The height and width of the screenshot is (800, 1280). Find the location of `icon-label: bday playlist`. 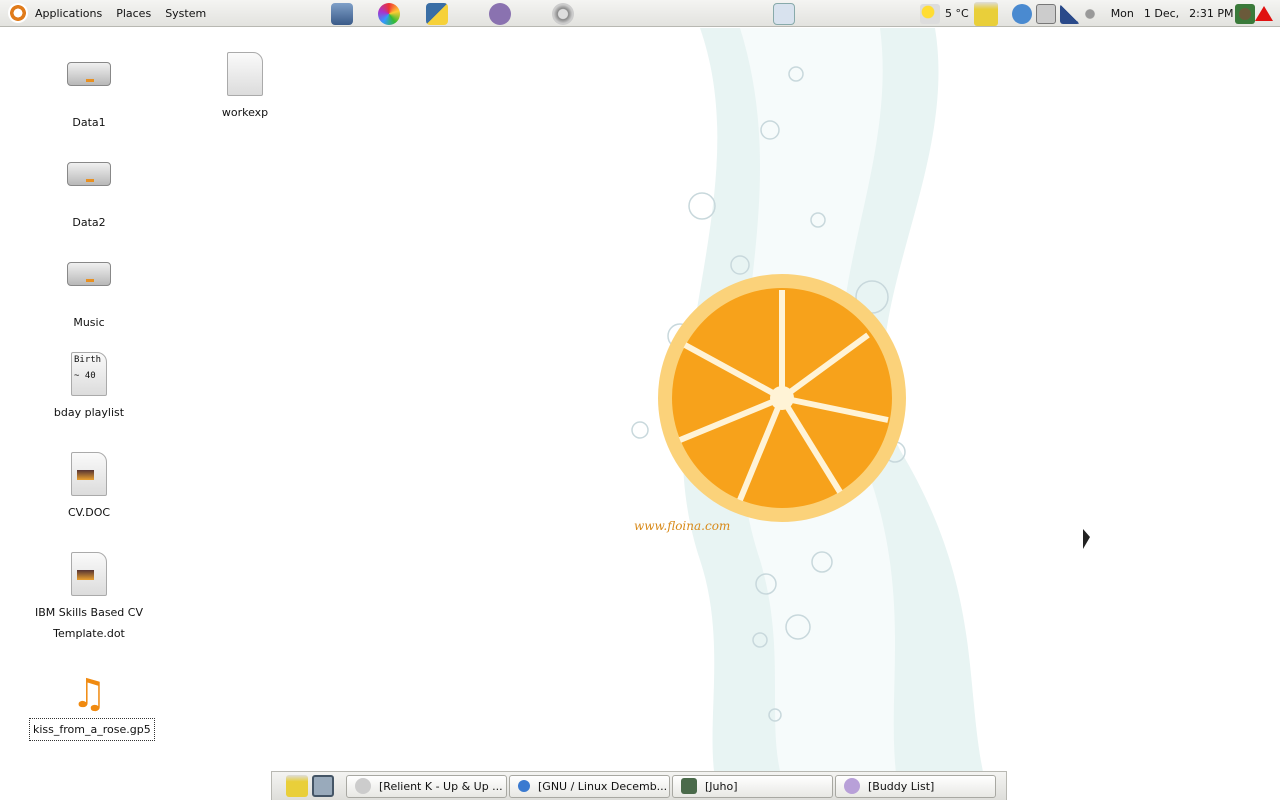

icon-label: bday playlist is located at coordinates (89, 412).